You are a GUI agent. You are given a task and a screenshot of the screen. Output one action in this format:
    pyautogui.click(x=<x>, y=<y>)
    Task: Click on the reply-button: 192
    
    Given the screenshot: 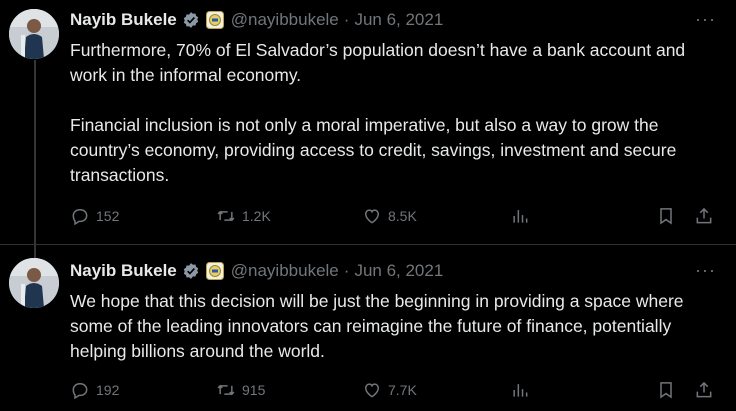 What is the action you would take?
    pyautogui.click(x=94, y=390)
    